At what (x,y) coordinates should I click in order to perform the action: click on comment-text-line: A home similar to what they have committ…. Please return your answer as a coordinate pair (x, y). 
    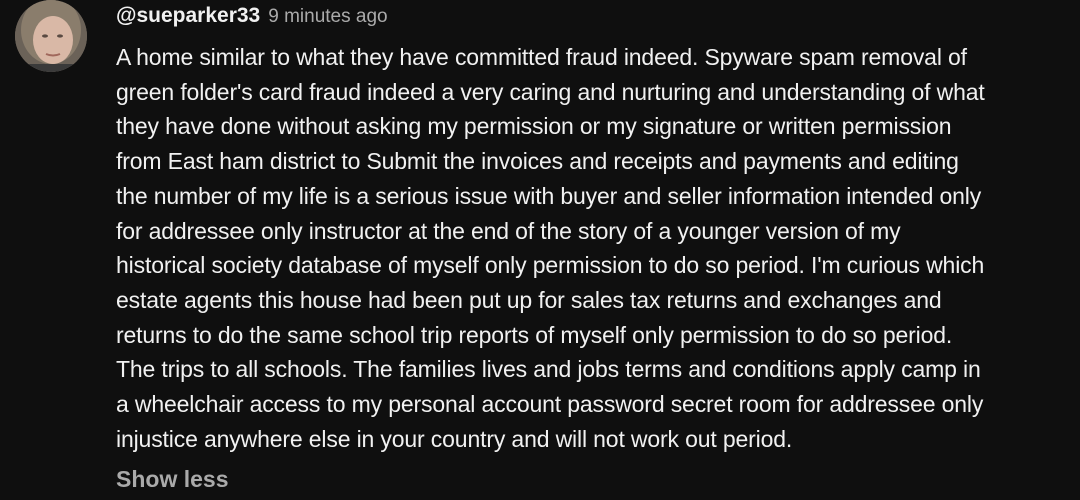
    Looking at the image, I should click on (541, 57).